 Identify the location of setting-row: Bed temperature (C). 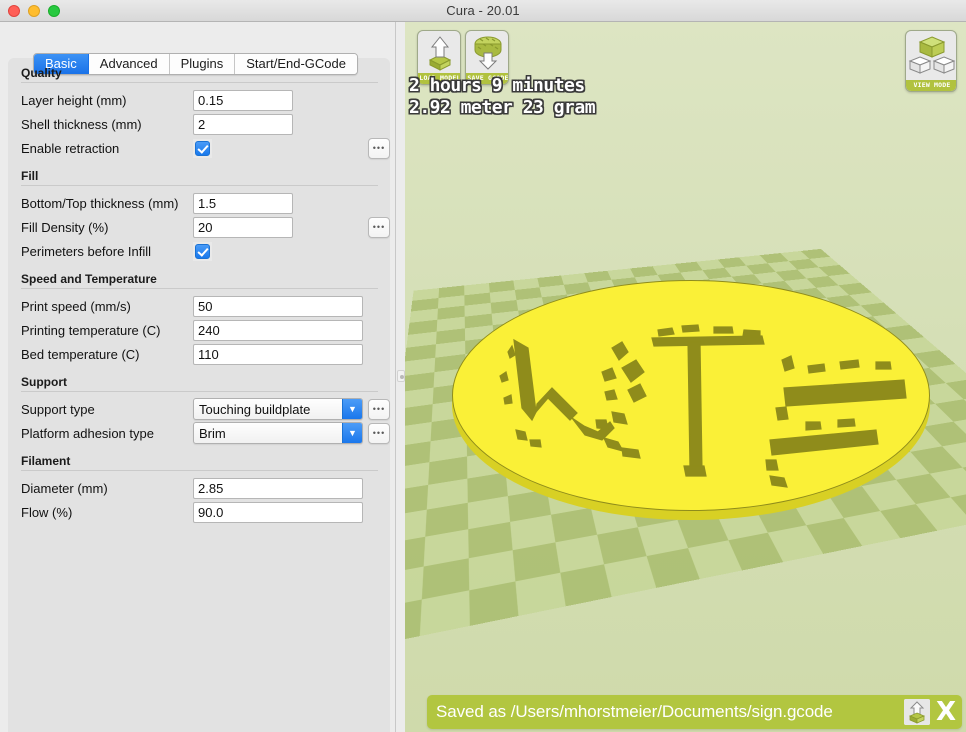
(201, 354).